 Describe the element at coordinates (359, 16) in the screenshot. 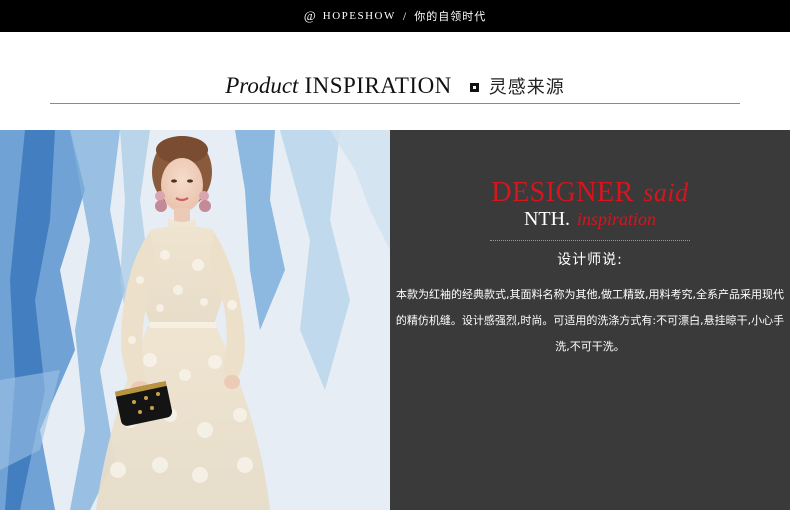

I see `brand-name: HOPESHOW` at that location.